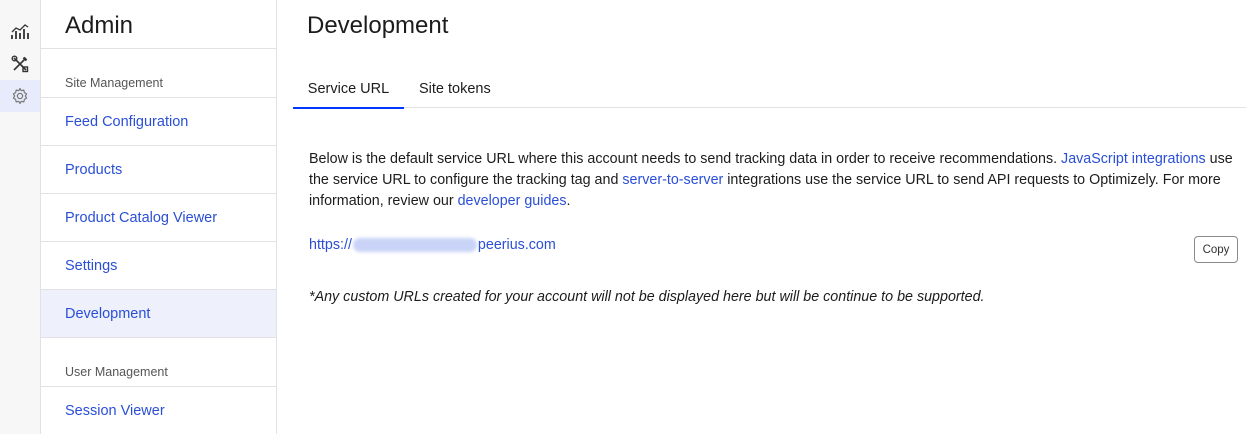 Image resolution: width=1246 pixels, height=434 pixels. Describe the element at coordinates (108, 313) in the screenshot. I see `sidebar-item-label: Development` at that location.